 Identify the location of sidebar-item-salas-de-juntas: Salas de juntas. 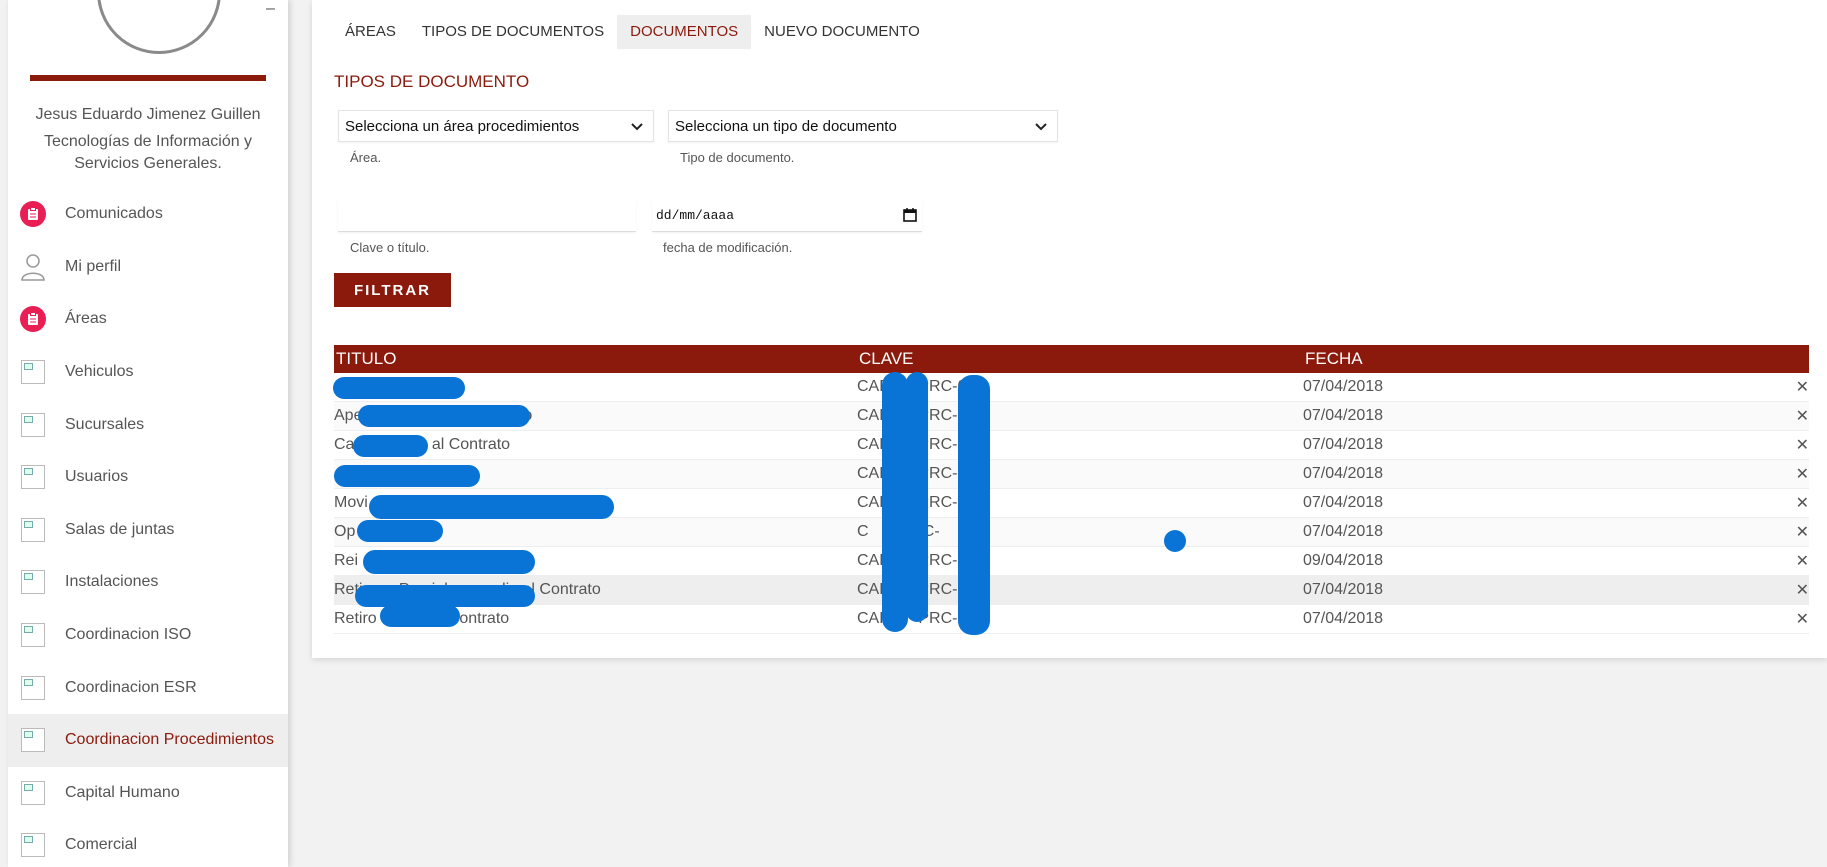
(148, 530).